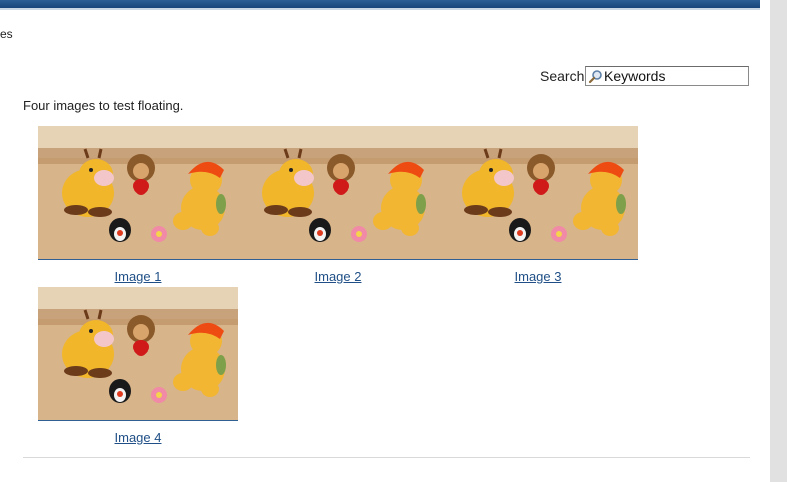 The width and height of the screenshot is (787, 482). Describe the element at coordinates (338, 276) in the screenshot. I see `image-2-link: Image 2` at that location.